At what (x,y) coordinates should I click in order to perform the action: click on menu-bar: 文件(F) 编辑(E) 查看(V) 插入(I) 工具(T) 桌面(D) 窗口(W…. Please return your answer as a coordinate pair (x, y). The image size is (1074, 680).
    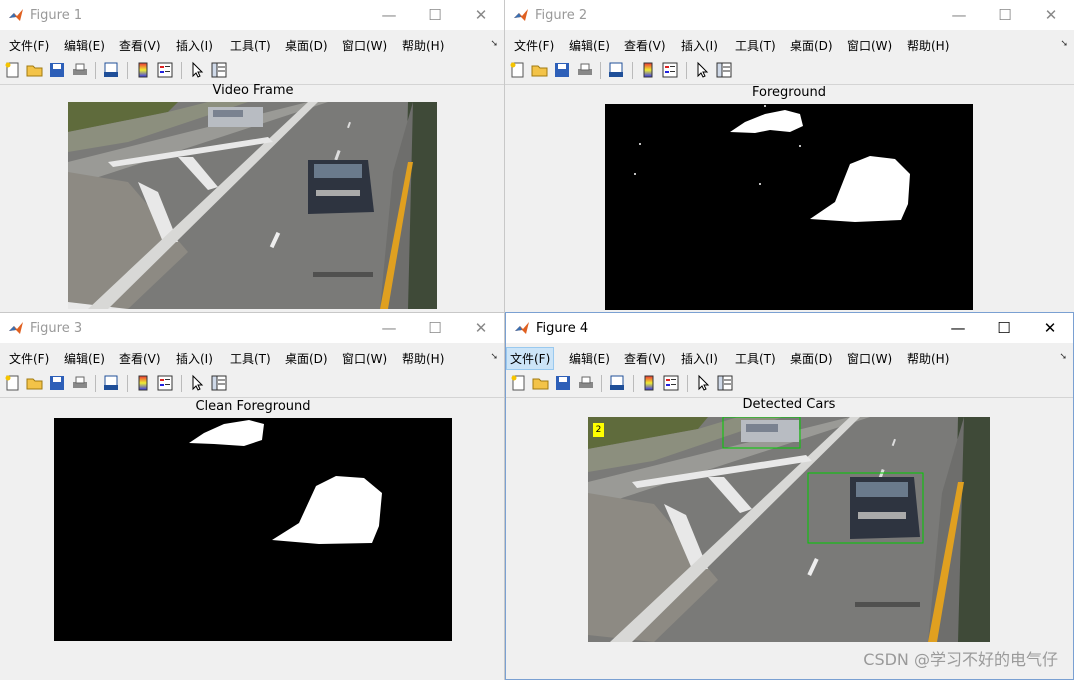
    Looking at the image, I should click on (789, 43).